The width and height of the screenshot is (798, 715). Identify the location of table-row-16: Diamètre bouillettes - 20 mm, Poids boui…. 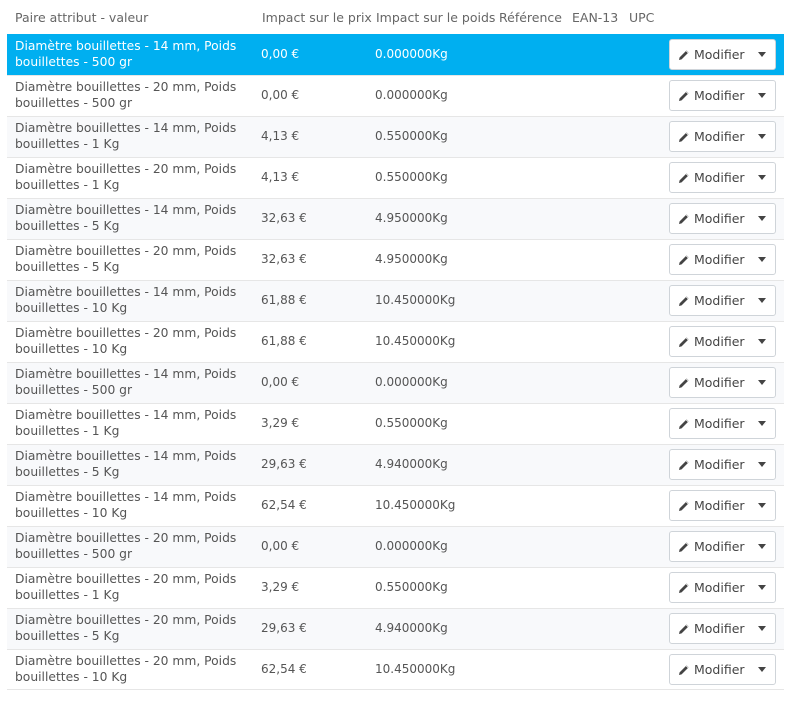
(395, 669).